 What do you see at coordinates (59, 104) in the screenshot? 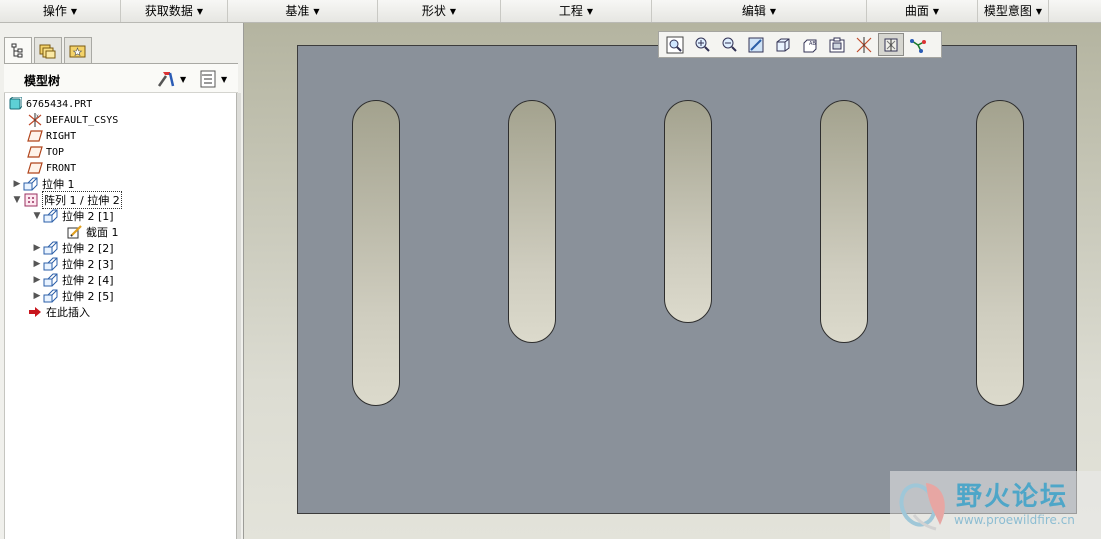
I see `tree-node-label: 6765434.PRT` at bounding box center [59, 104].